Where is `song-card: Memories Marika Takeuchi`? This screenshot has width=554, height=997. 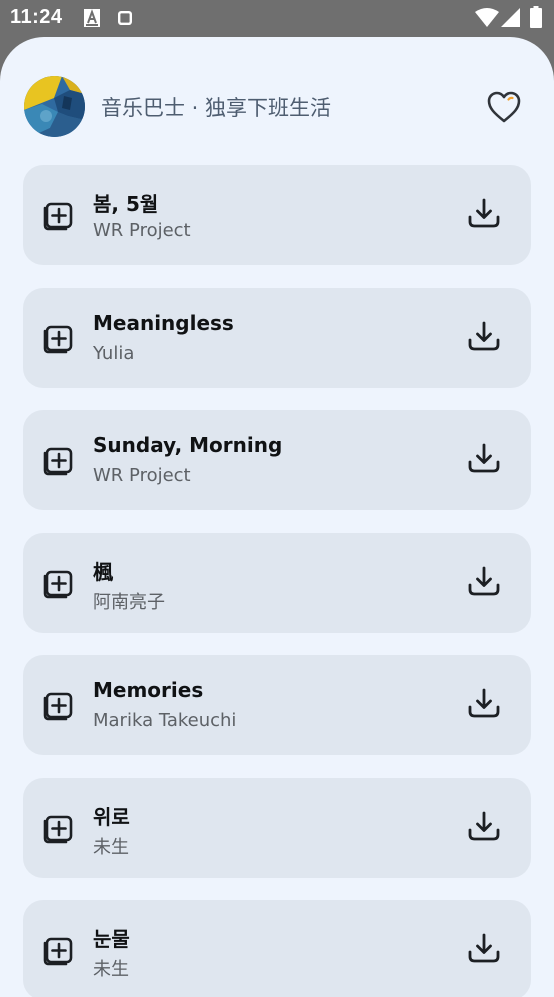 song-card: Memories Marika Takeuchi is located at coordinates (277, 705).